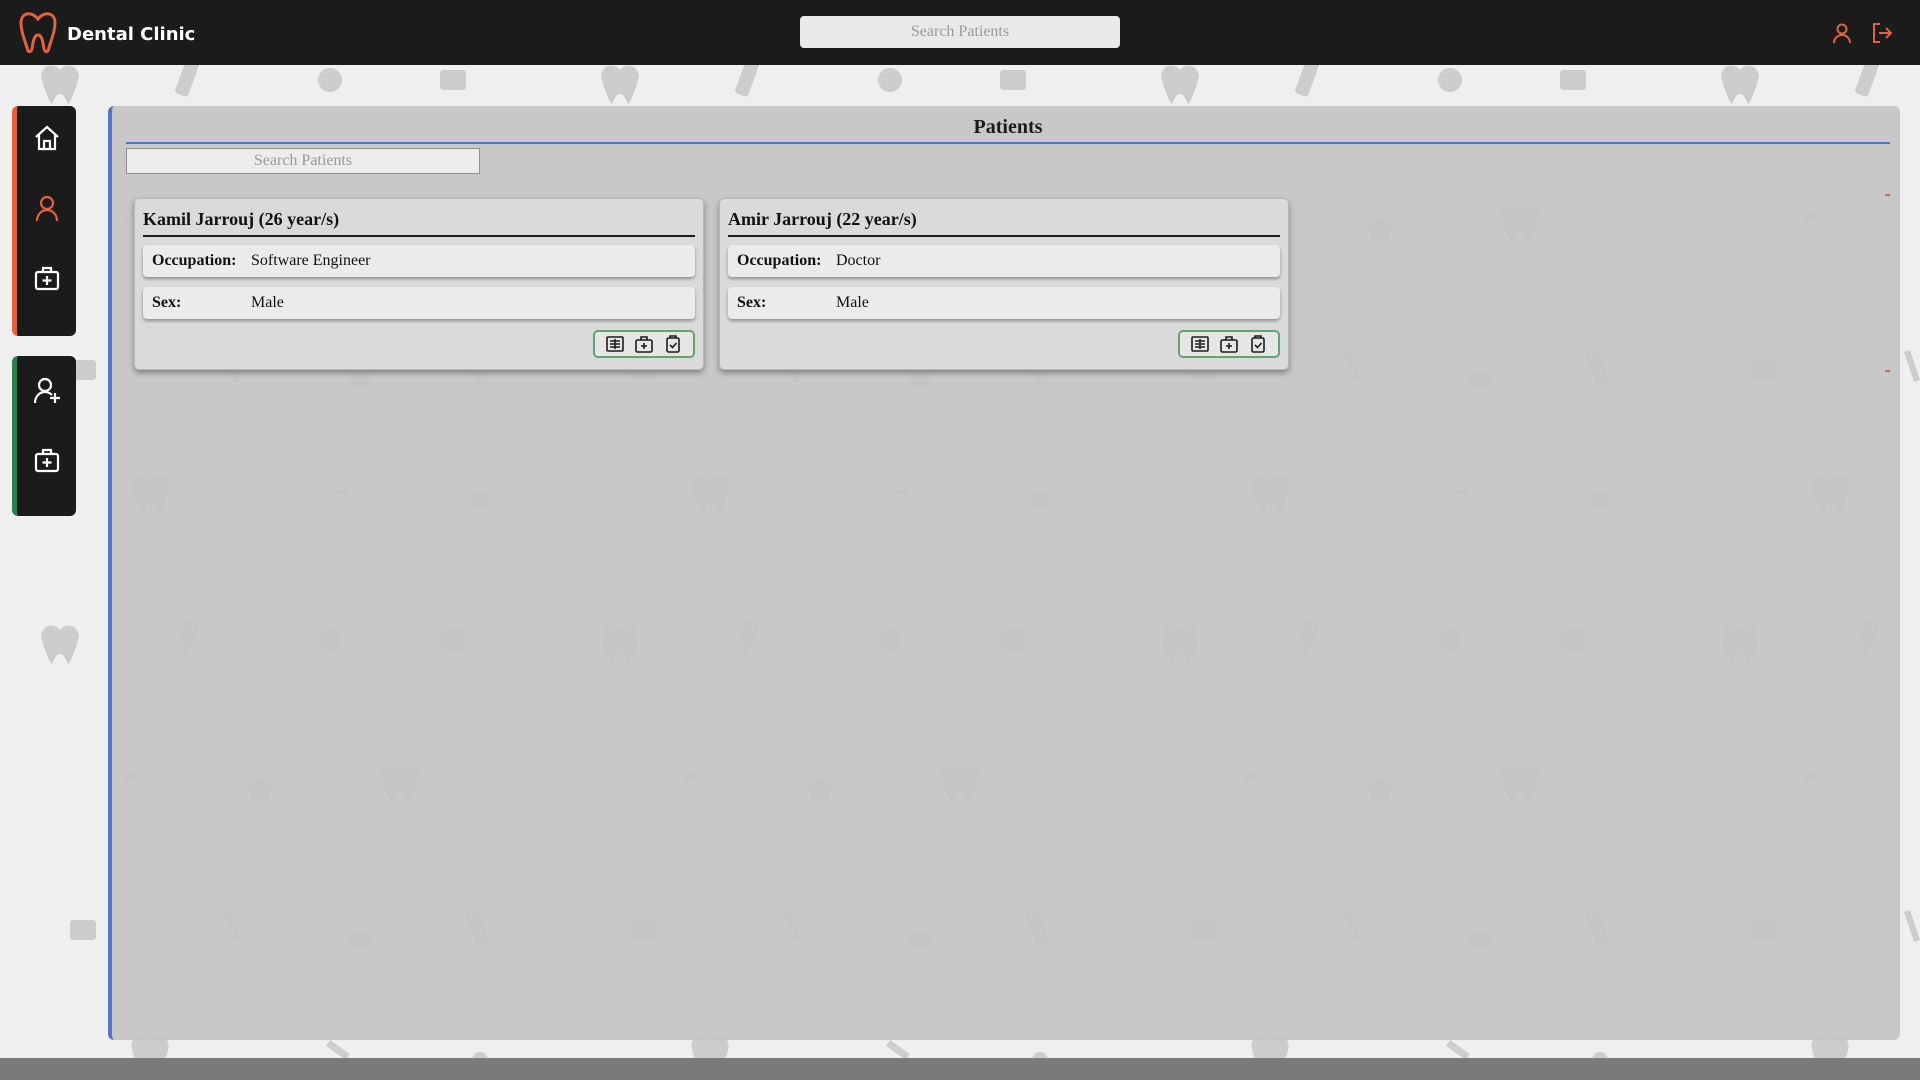  I want to click on footer-bar, so click(960, 1069).